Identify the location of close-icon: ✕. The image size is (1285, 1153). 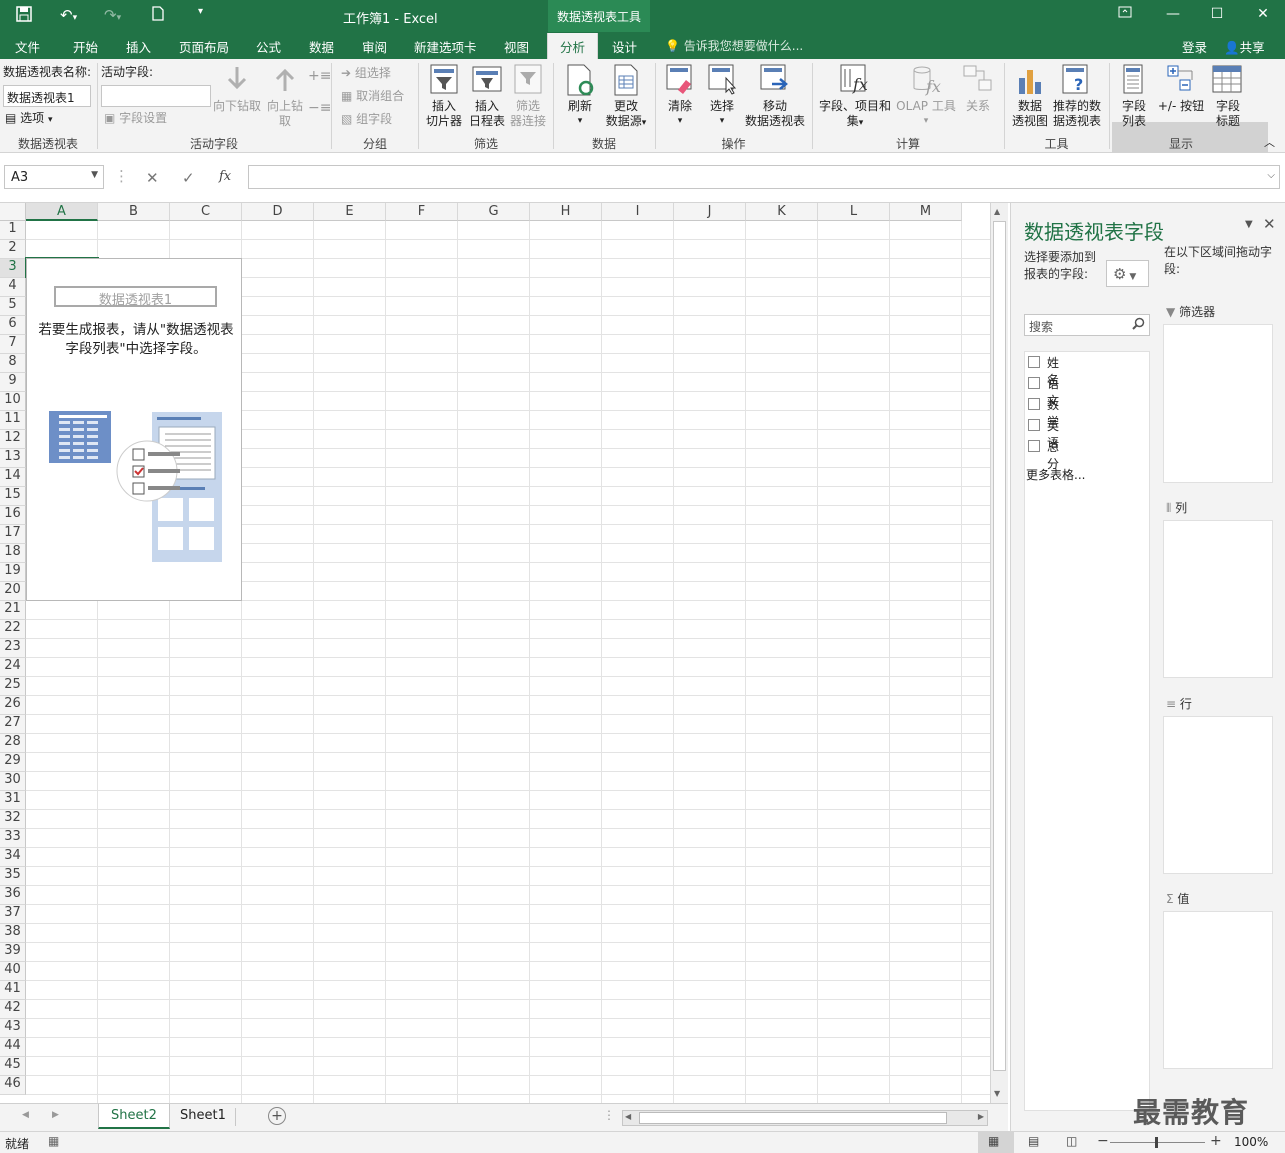
(1263, 14).